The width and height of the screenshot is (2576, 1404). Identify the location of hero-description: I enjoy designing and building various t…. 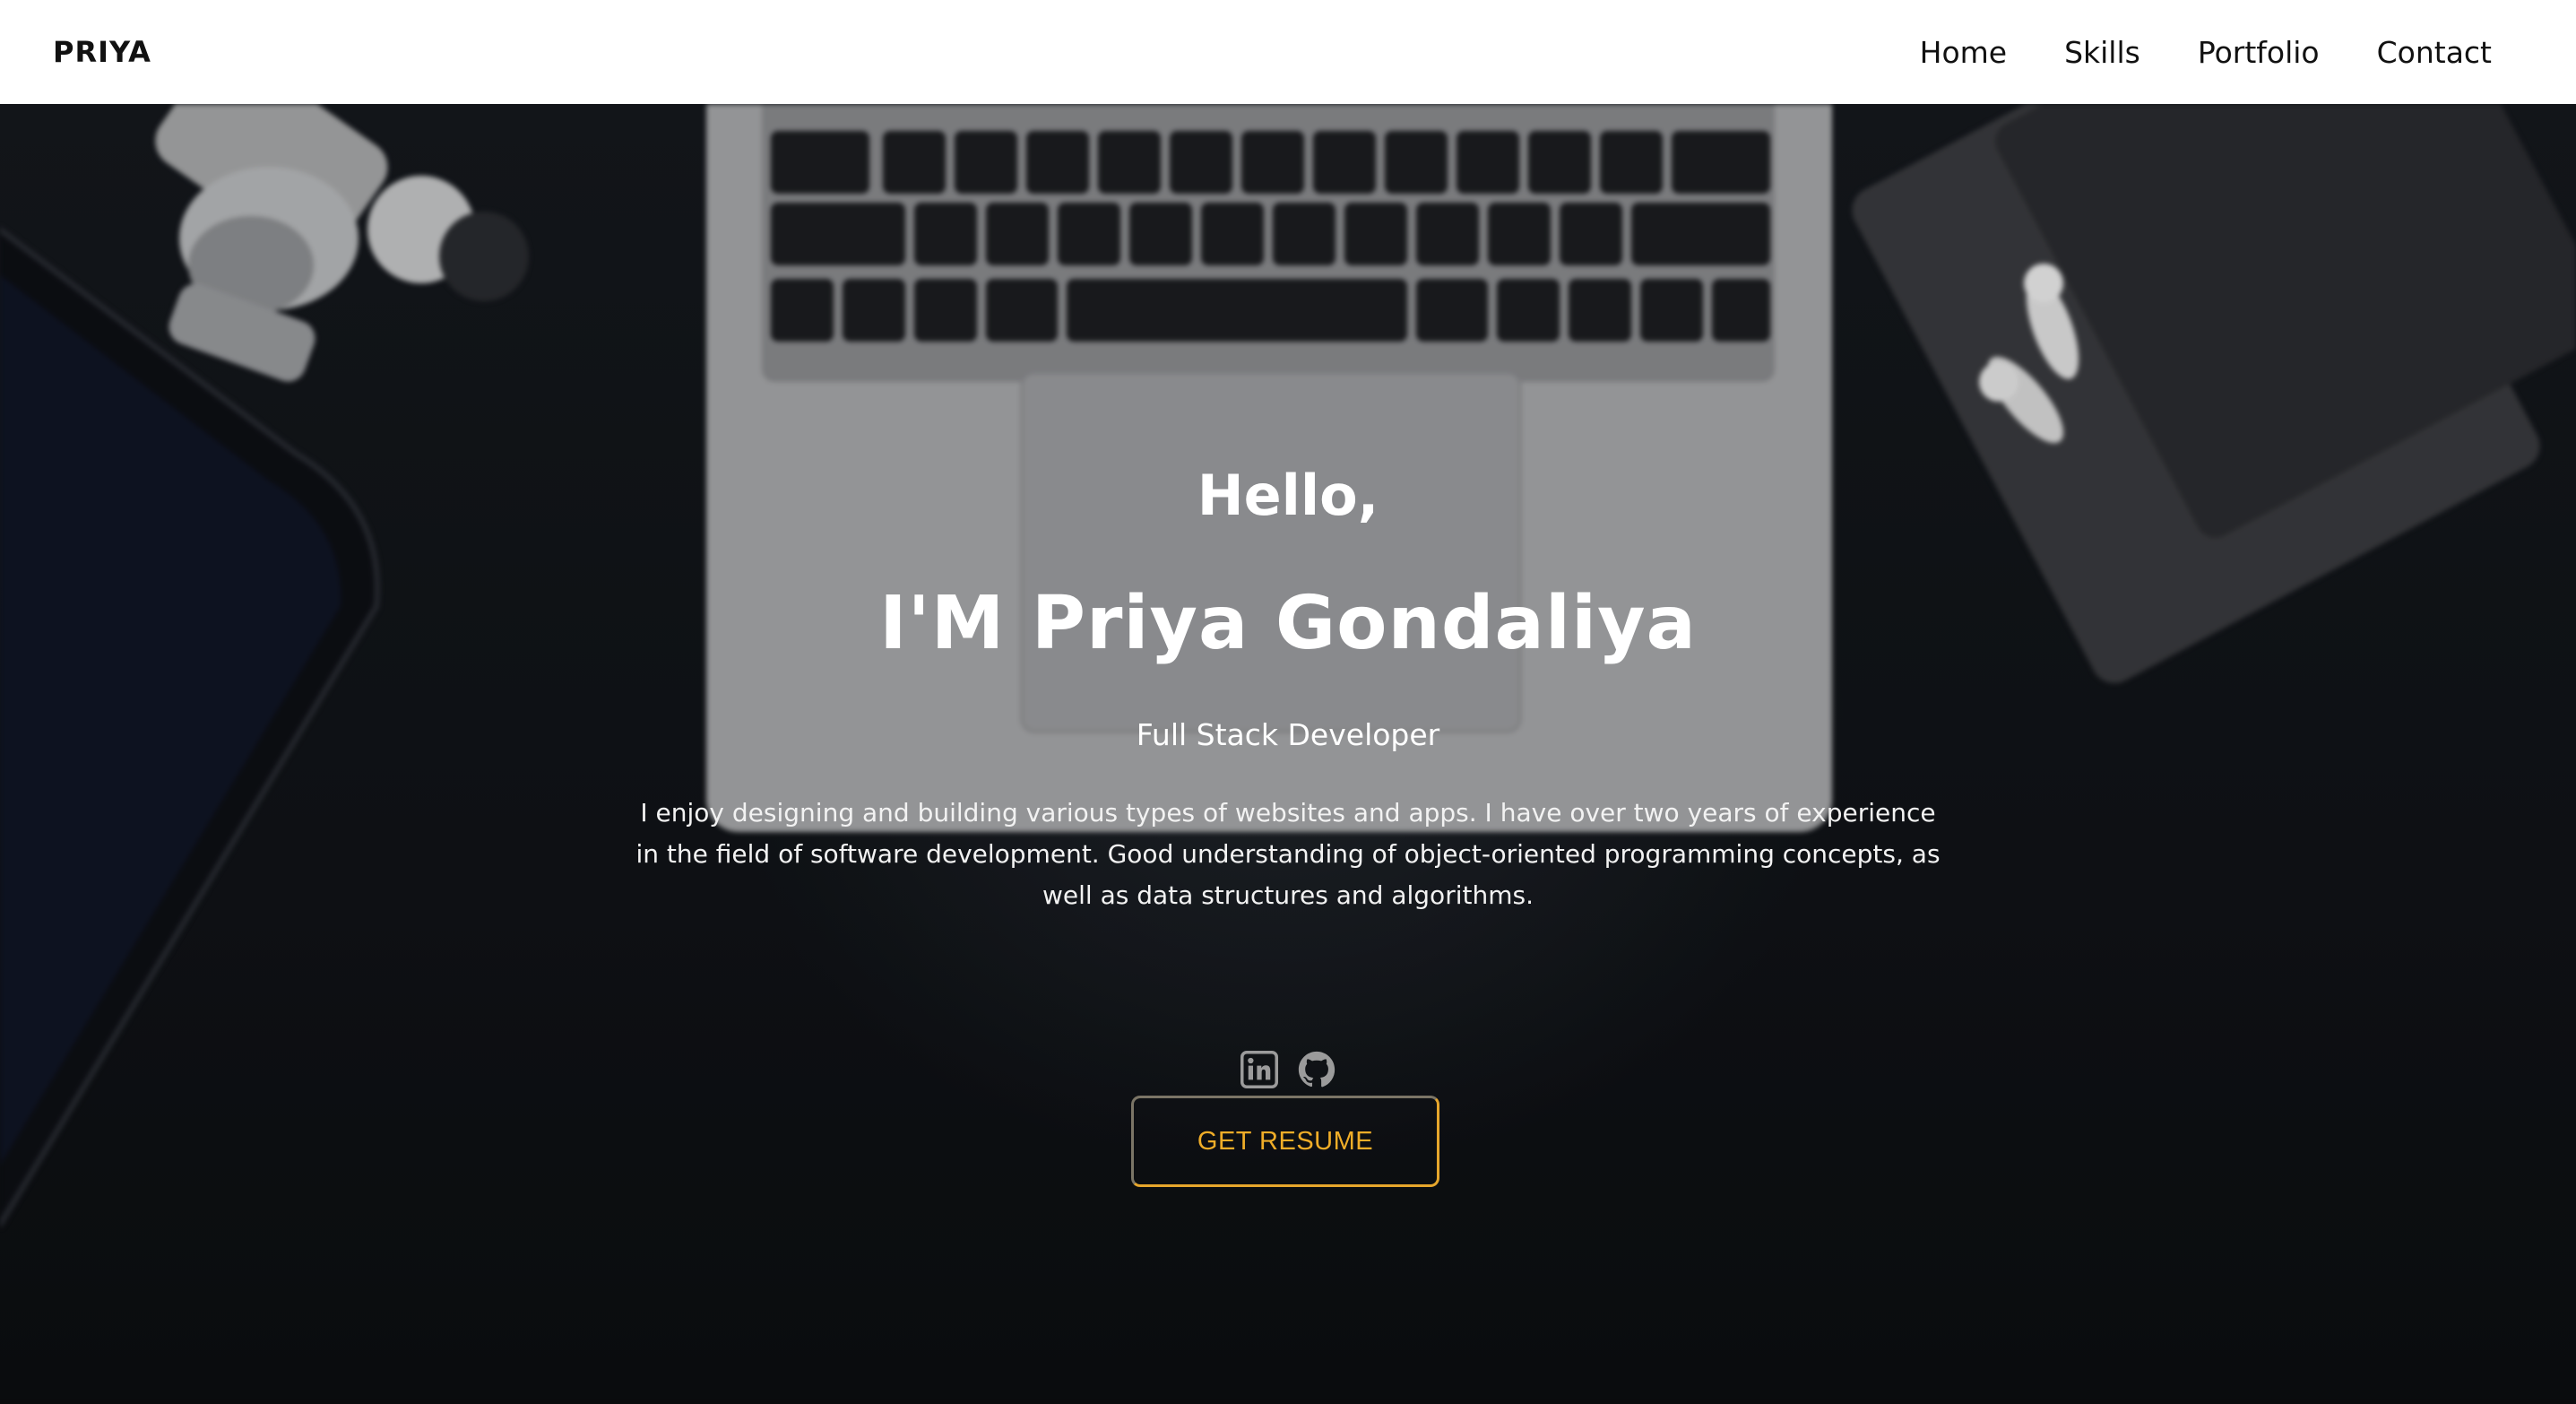
(1288, 854).